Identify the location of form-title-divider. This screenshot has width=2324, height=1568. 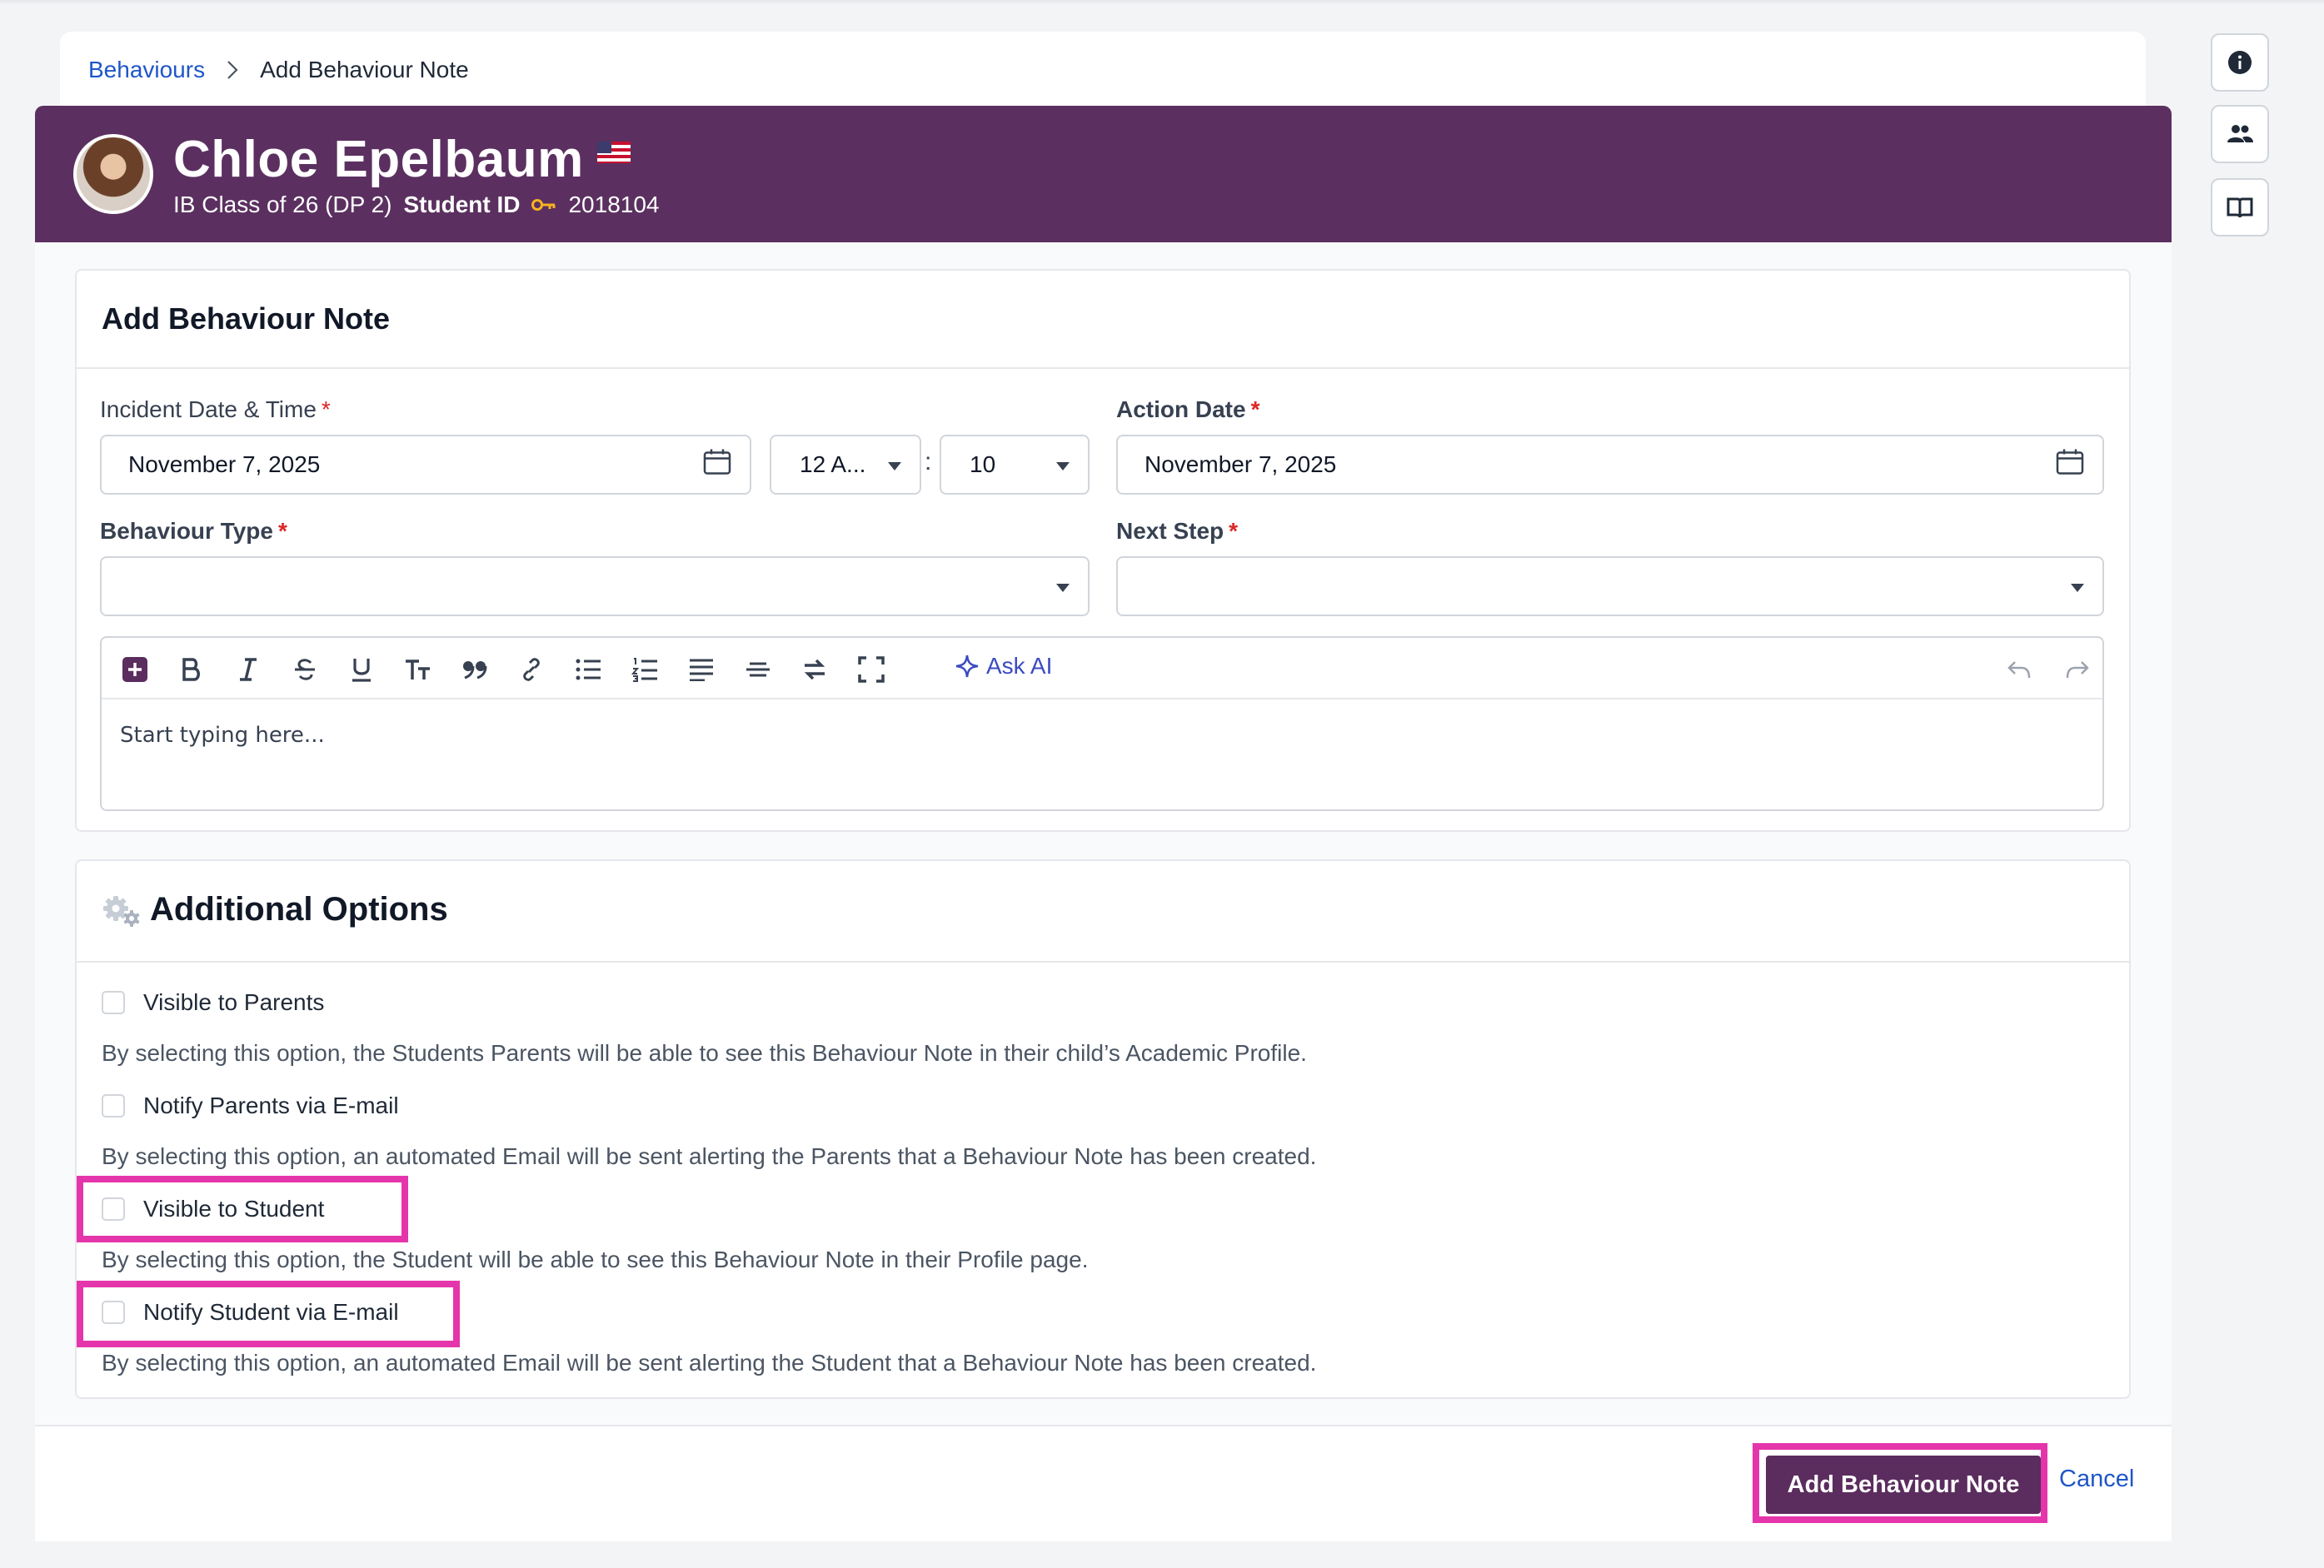
(1103, 368).